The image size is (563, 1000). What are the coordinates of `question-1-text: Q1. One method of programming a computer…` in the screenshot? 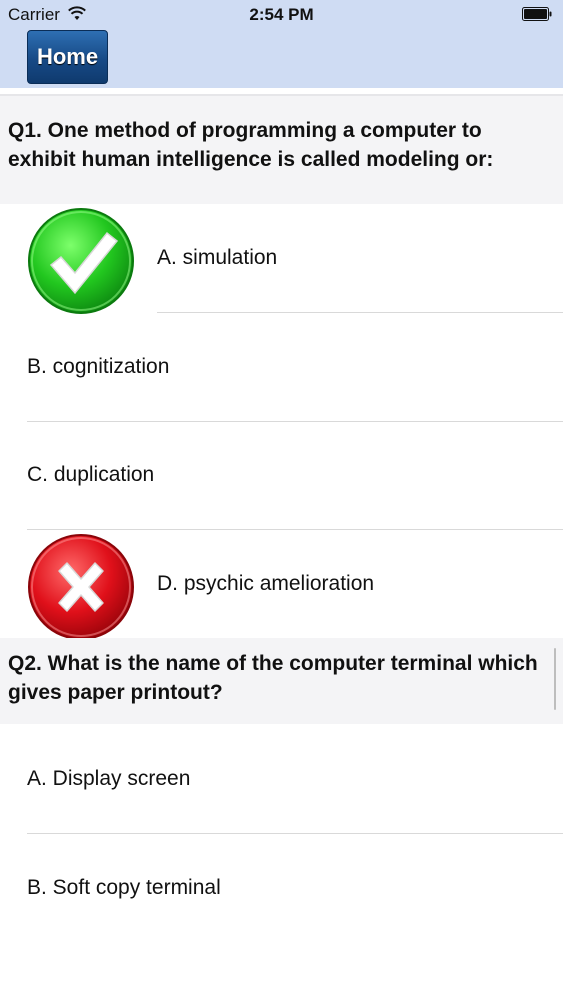 It's located at (281, 150).